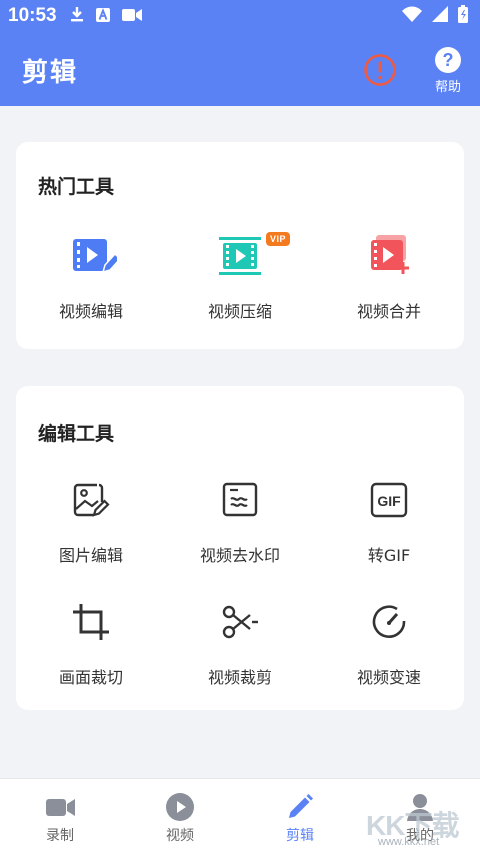  What do you see at coordinates (278, 239) in the screenshot?
I see `vip-badge: VIP` at bounding box center [278, 239].